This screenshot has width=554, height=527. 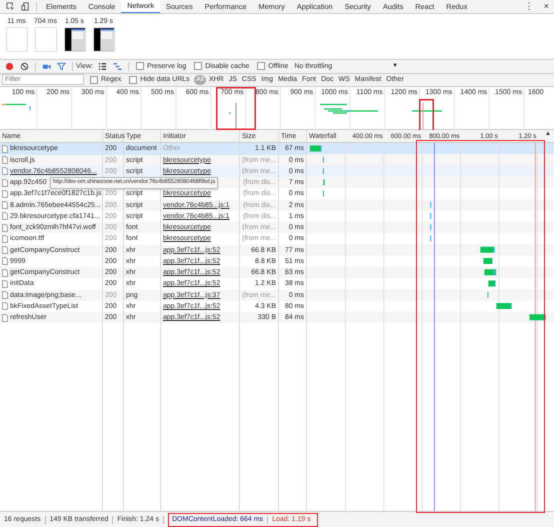 What do you see at coordinates (117, 66) in the screenshot?
I see `waterfall-view-icon` at bounding box center [117, 66].